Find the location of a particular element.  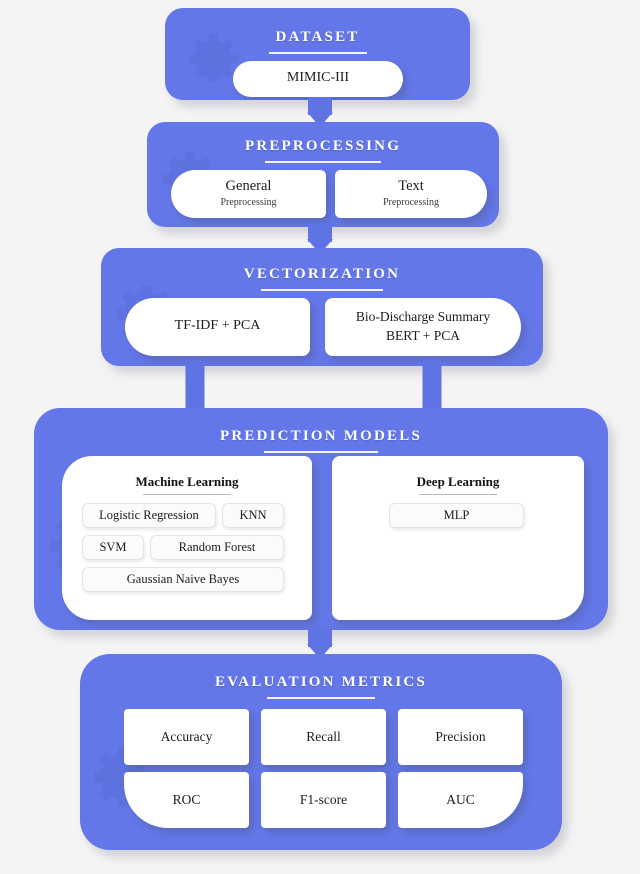

stage-dataset: DATASET MIMIC-III is located at coordinates (317, 54).